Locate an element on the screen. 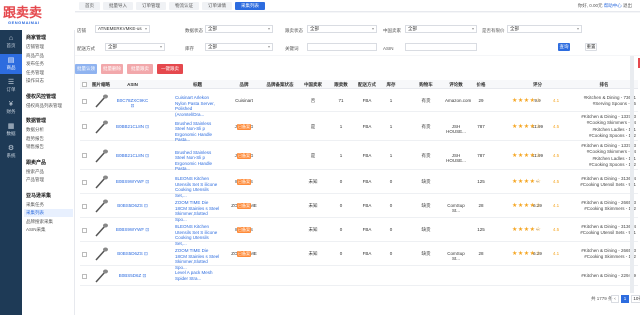 This screenshot has width=640, height=315. rank-entry: #Cooking Spoons - 152 is located at coordinates (612, 135).